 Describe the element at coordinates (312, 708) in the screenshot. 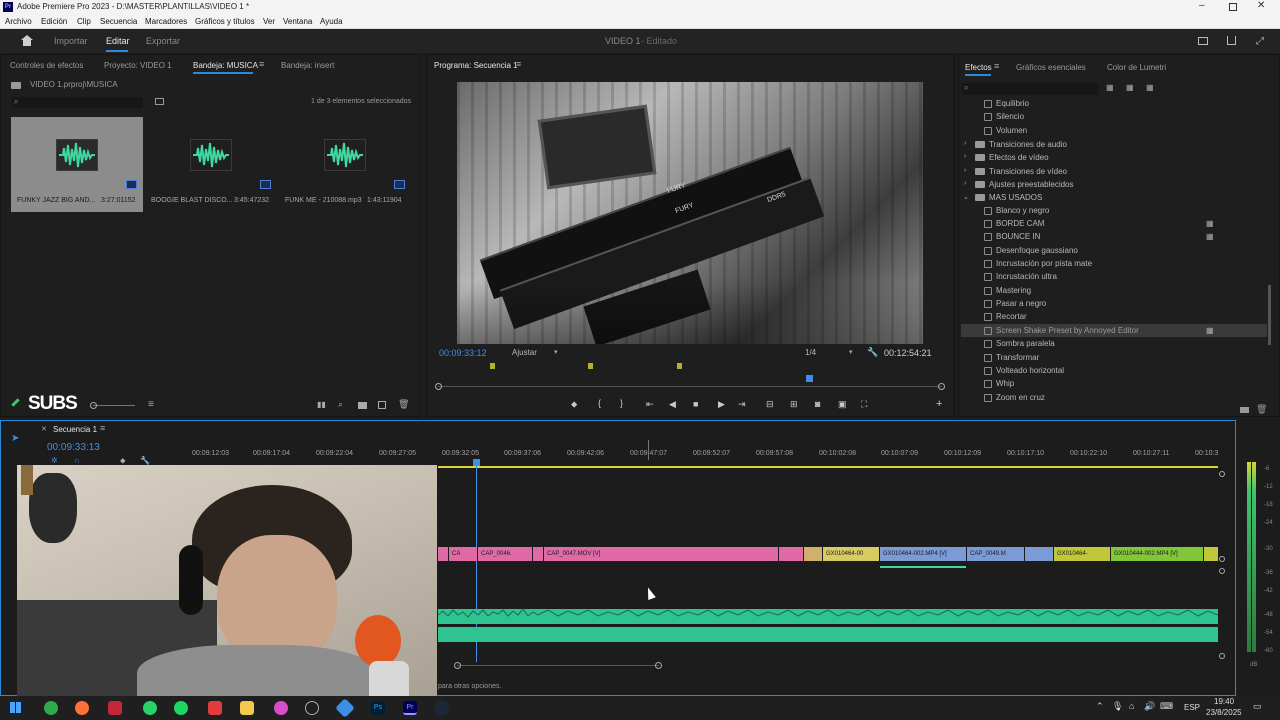

I see `obs-icon` at that location.